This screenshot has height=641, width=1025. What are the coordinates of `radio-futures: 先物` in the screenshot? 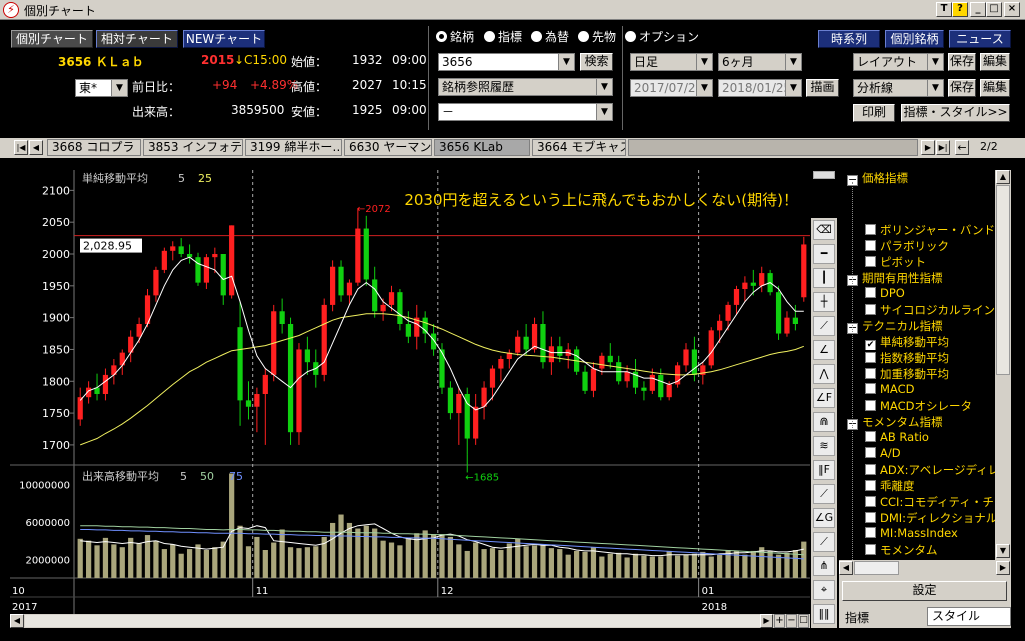 It's located at (597, 36).